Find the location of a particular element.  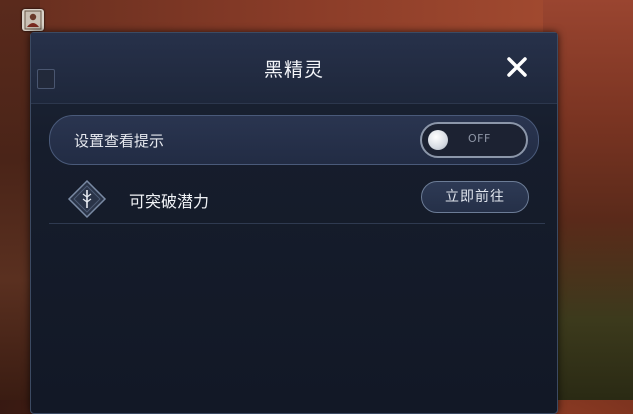

dialog-title: 黑精灵 is located at coordinates (293, 70).